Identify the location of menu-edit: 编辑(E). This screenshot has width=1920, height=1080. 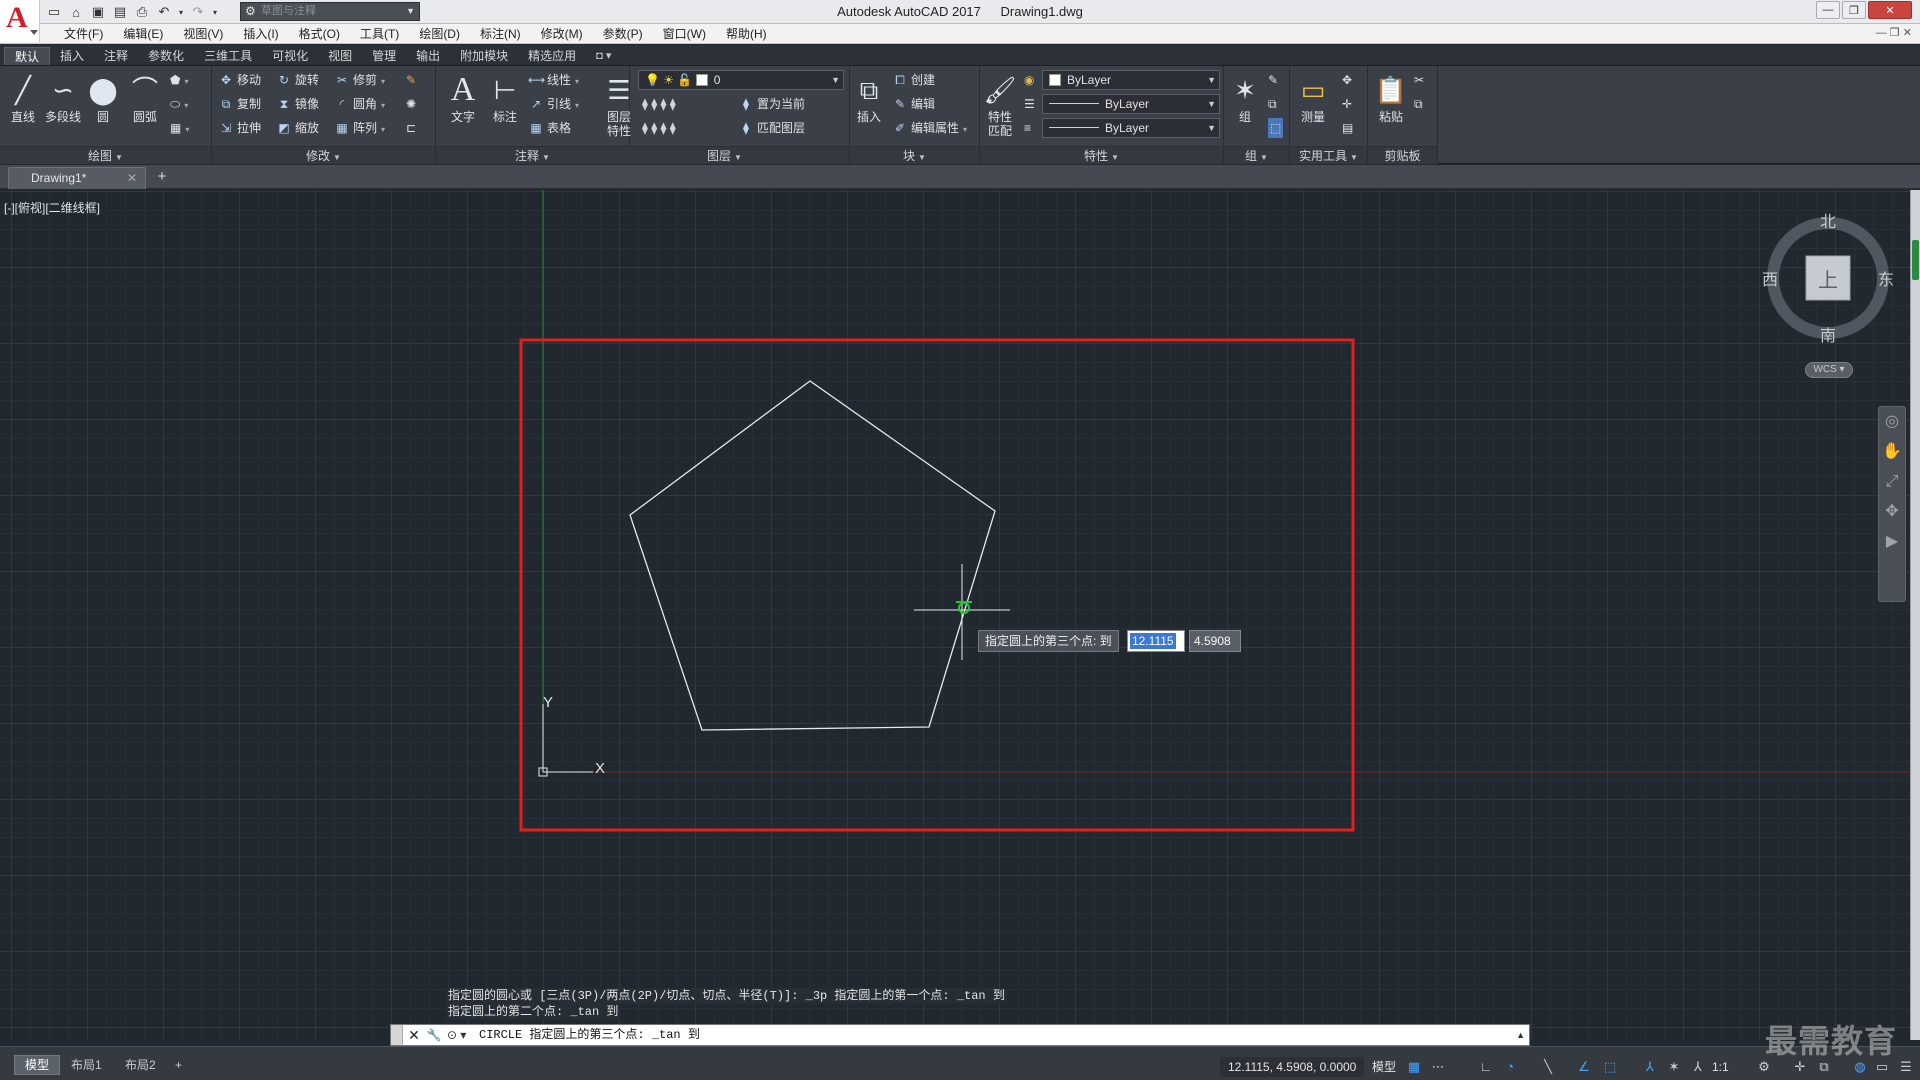
(143, 34).